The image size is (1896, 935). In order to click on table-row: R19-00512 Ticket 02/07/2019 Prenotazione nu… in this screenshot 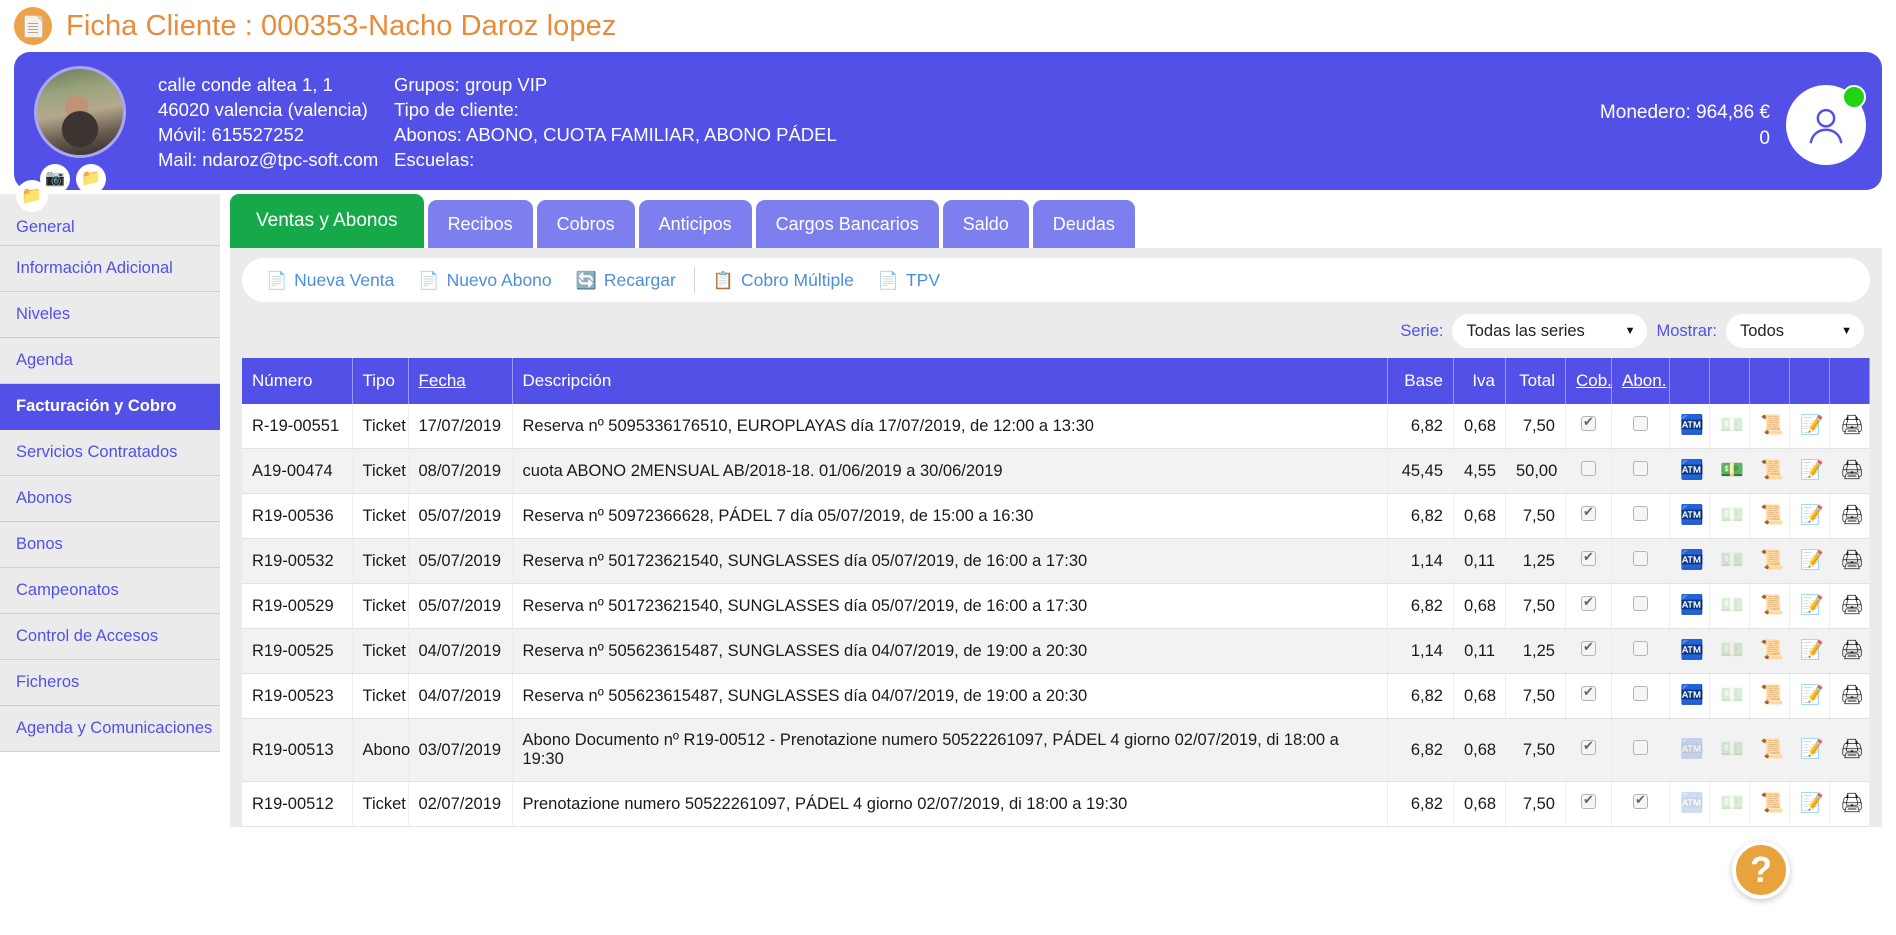, I will do `click(1056, 804)`.